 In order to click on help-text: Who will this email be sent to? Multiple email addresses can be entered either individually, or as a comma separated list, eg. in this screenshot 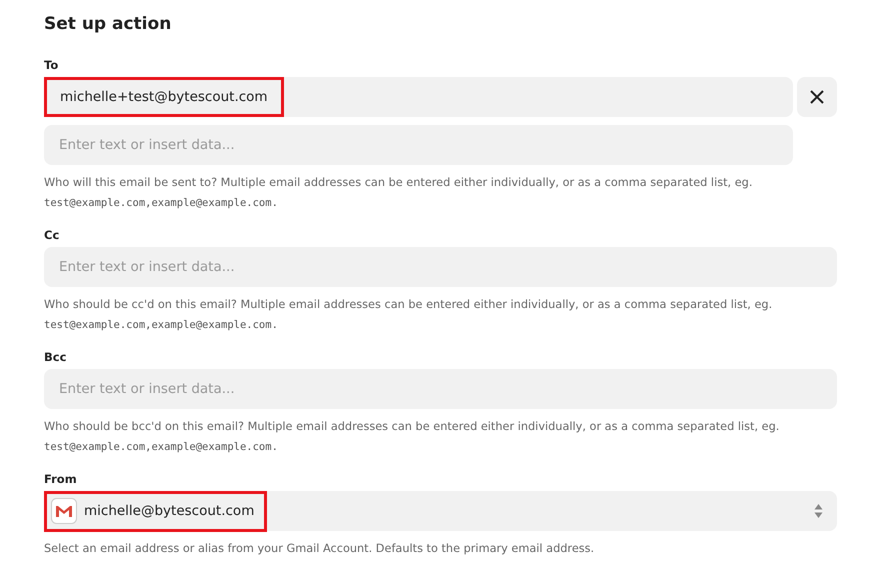, I will do `click(399, 183)`.